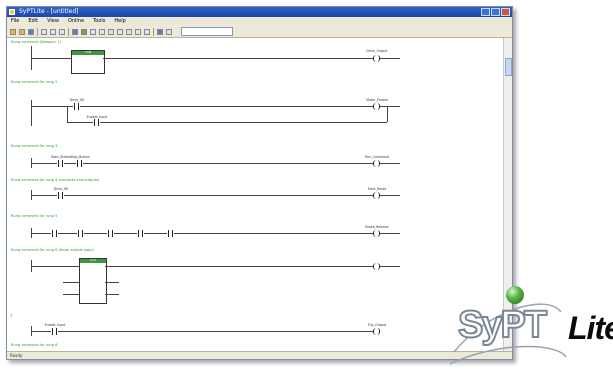 This screenshot has height=377, width=613. I want to click on status-bar: Ready, so click(259, 355).